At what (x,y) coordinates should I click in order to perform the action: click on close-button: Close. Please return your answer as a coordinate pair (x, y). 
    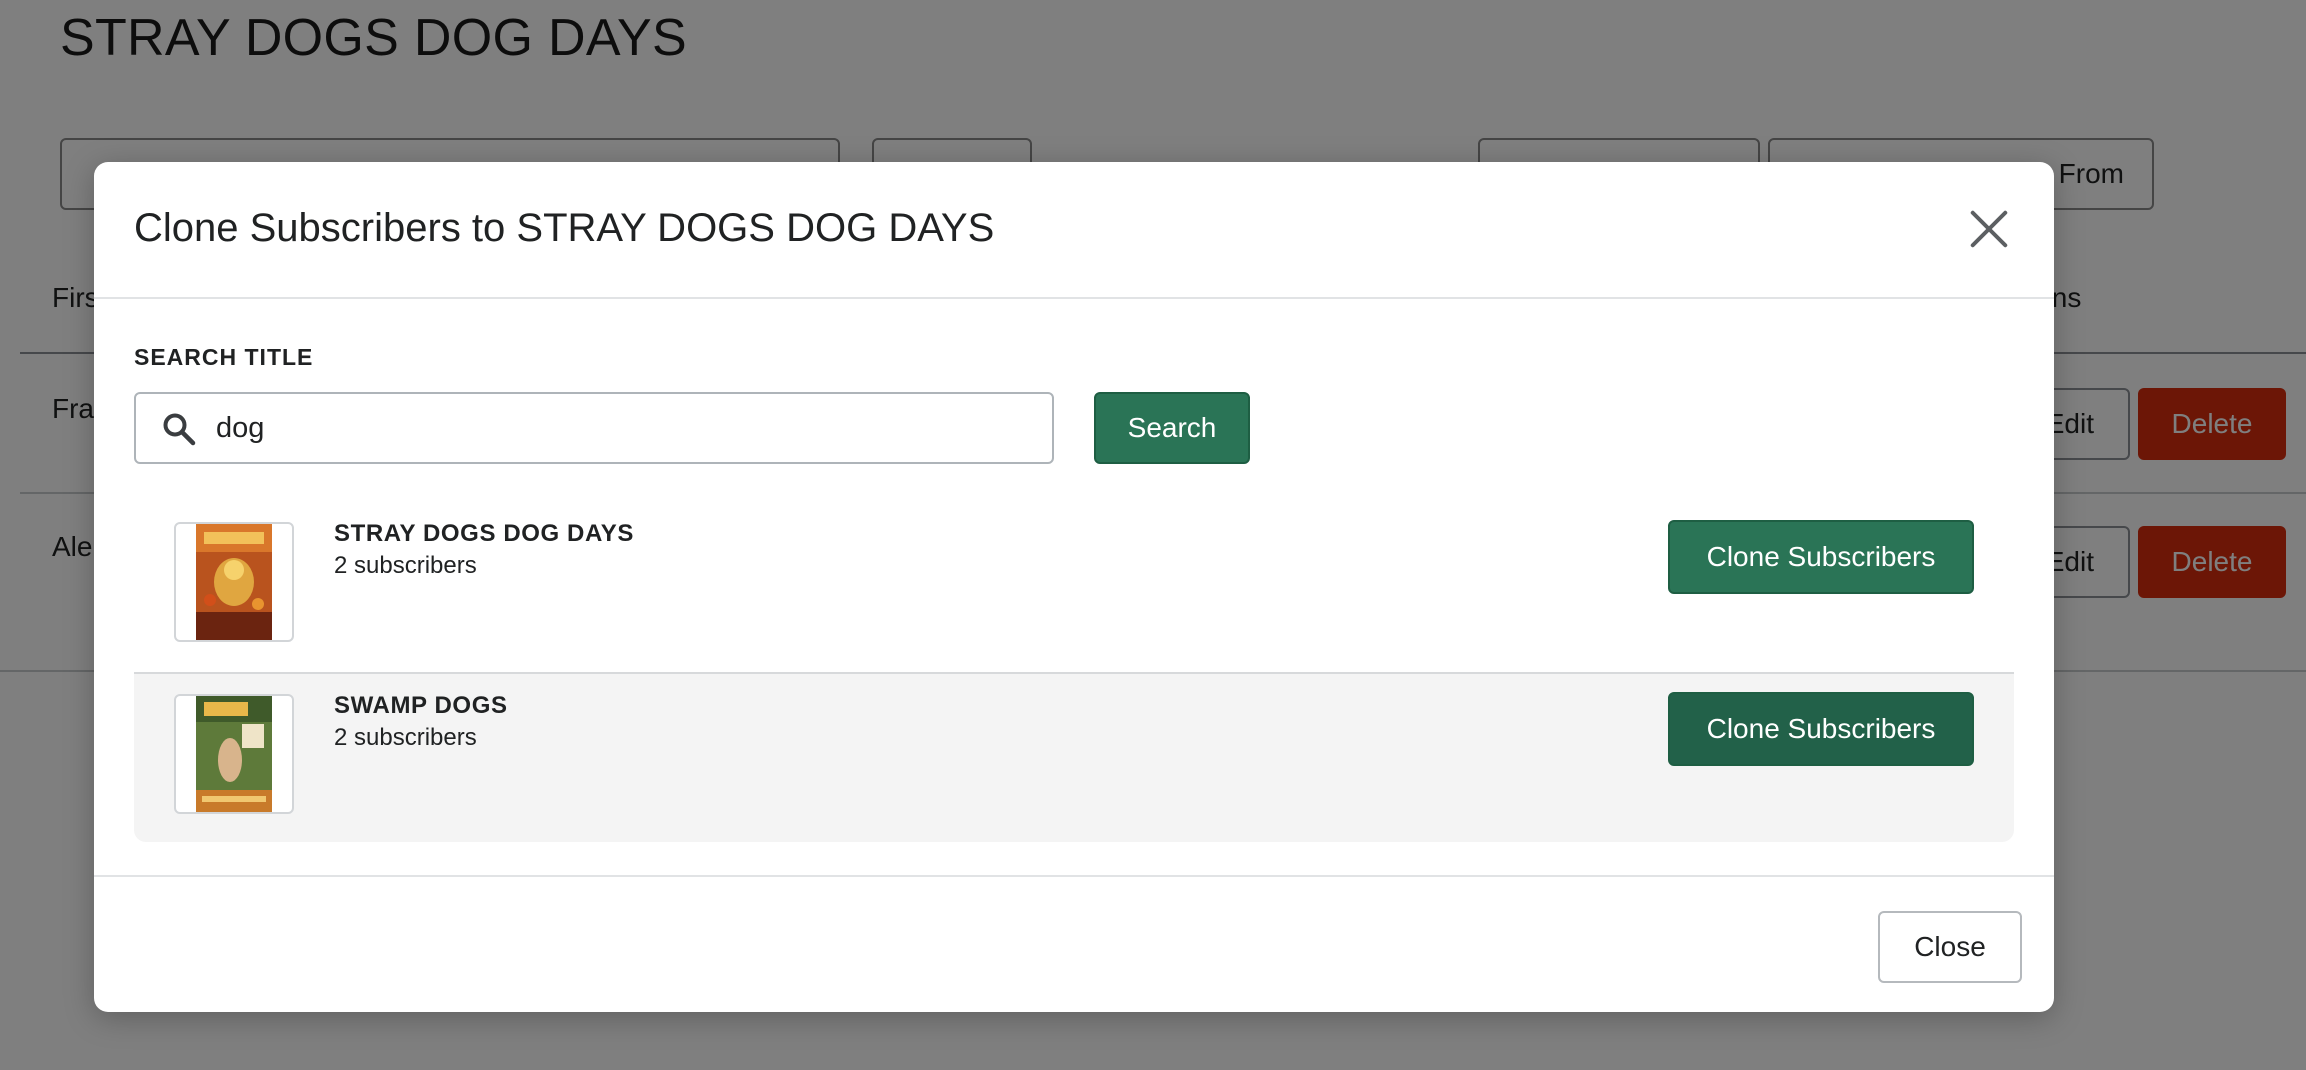
    Looking at the image, I should click on (1950, 947).